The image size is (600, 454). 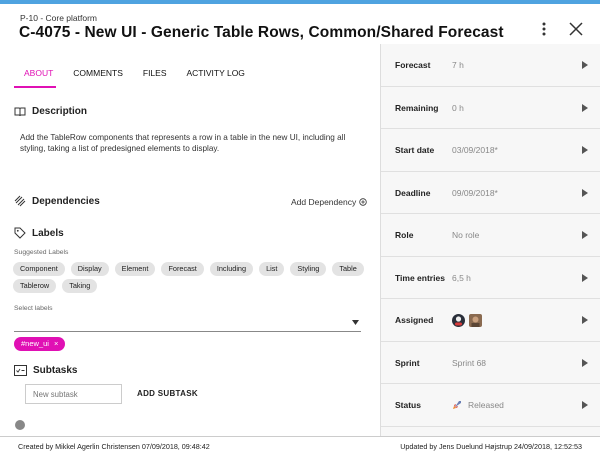 I want to click on sidebar-row-sprint: Sprint Sprint 68, so click(x=490, y=363).